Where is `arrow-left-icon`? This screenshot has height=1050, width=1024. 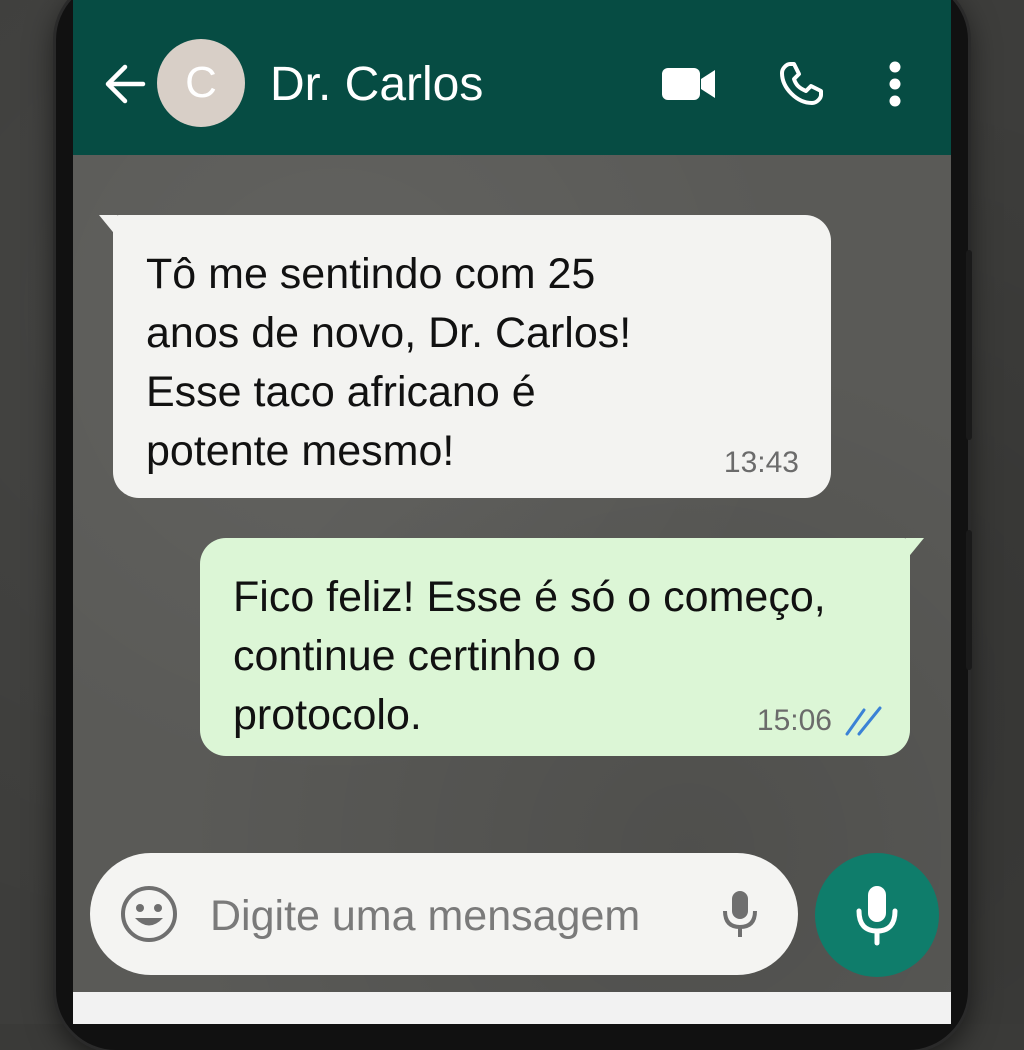
arrow-left-icon is located at coordinates (125, 84).